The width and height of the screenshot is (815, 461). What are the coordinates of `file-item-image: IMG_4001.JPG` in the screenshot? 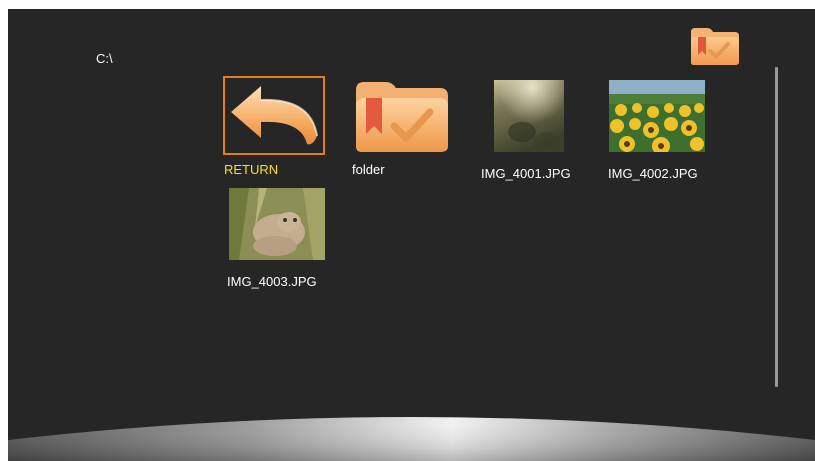 It's located at (533, 130).